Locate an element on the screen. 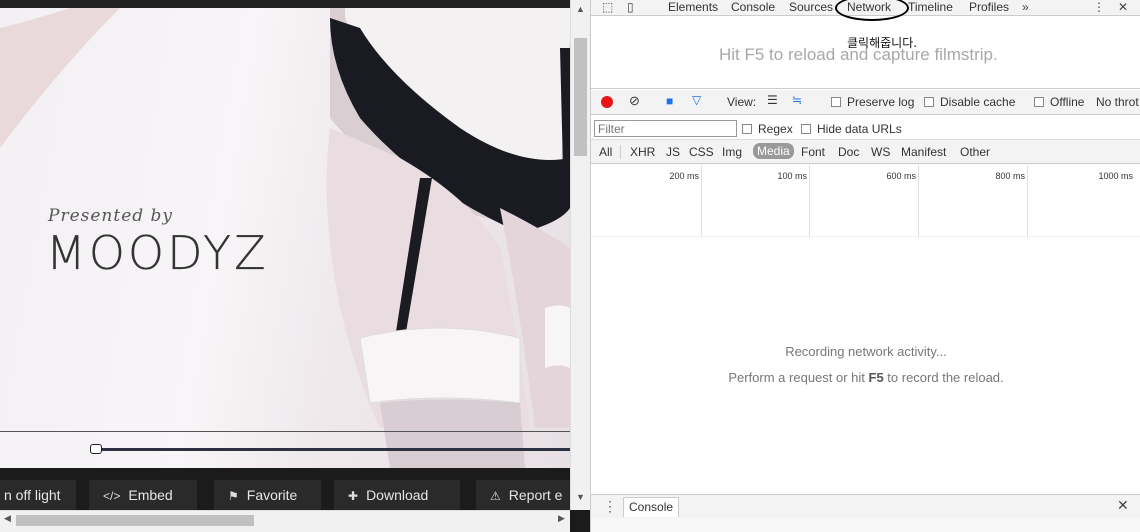 The height and width of the screenshot is (532, 1140). scroll-up-arrow-icon: ▲ is located at coordinates (580, 9).